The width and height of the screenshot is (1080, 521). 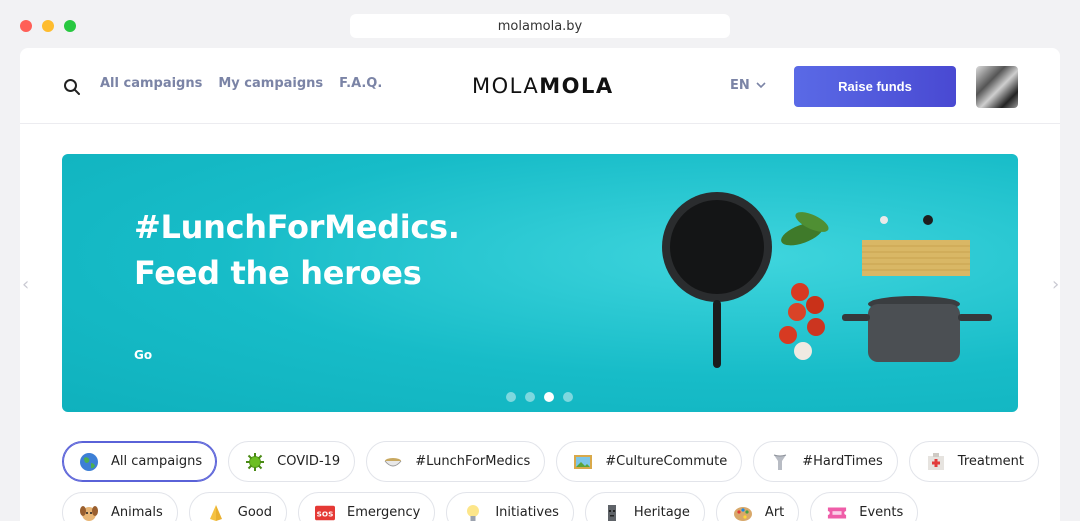 What do you see at coordinates (936, 462) in the screenshot?
I see `hospital-icon` at bounding box center [936, 462].